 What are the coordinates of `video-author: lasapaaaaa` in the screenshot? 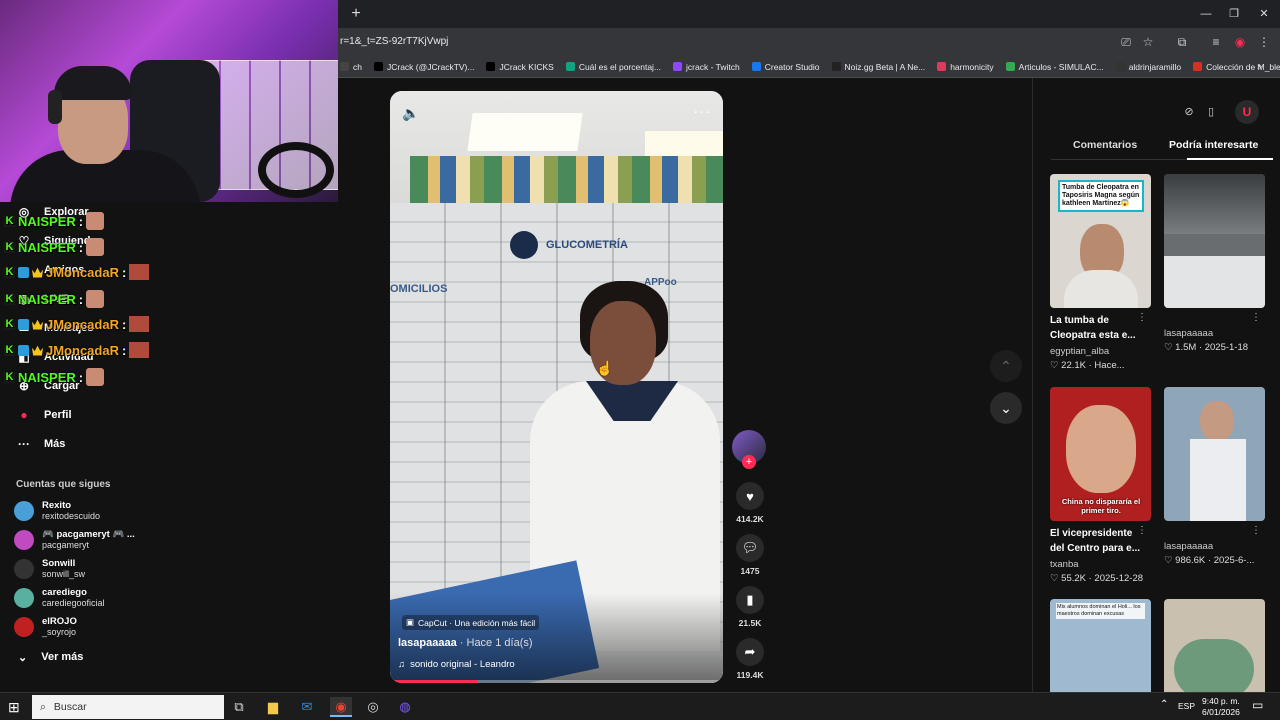 It's located at (427, 643).